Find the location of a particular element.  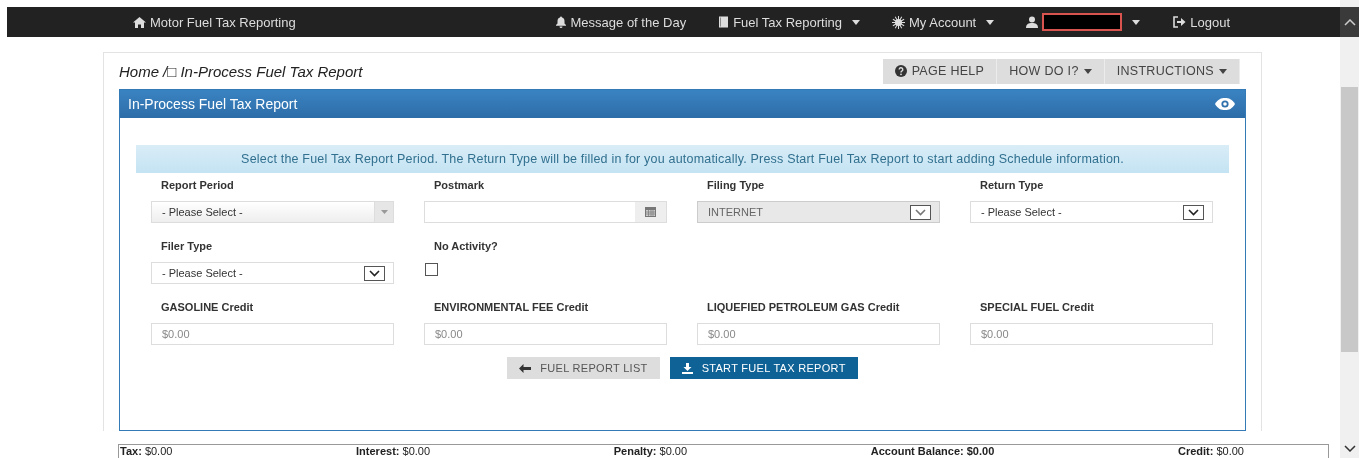

field-label: Return Type is located at coordinates (1012, 185).